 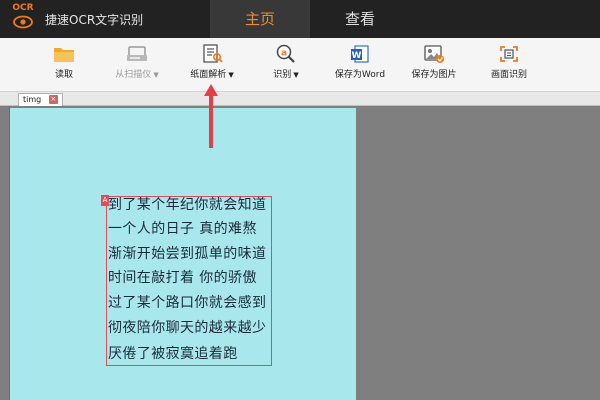 I want to click on close-icon: ×, so click(x=53, y=99).